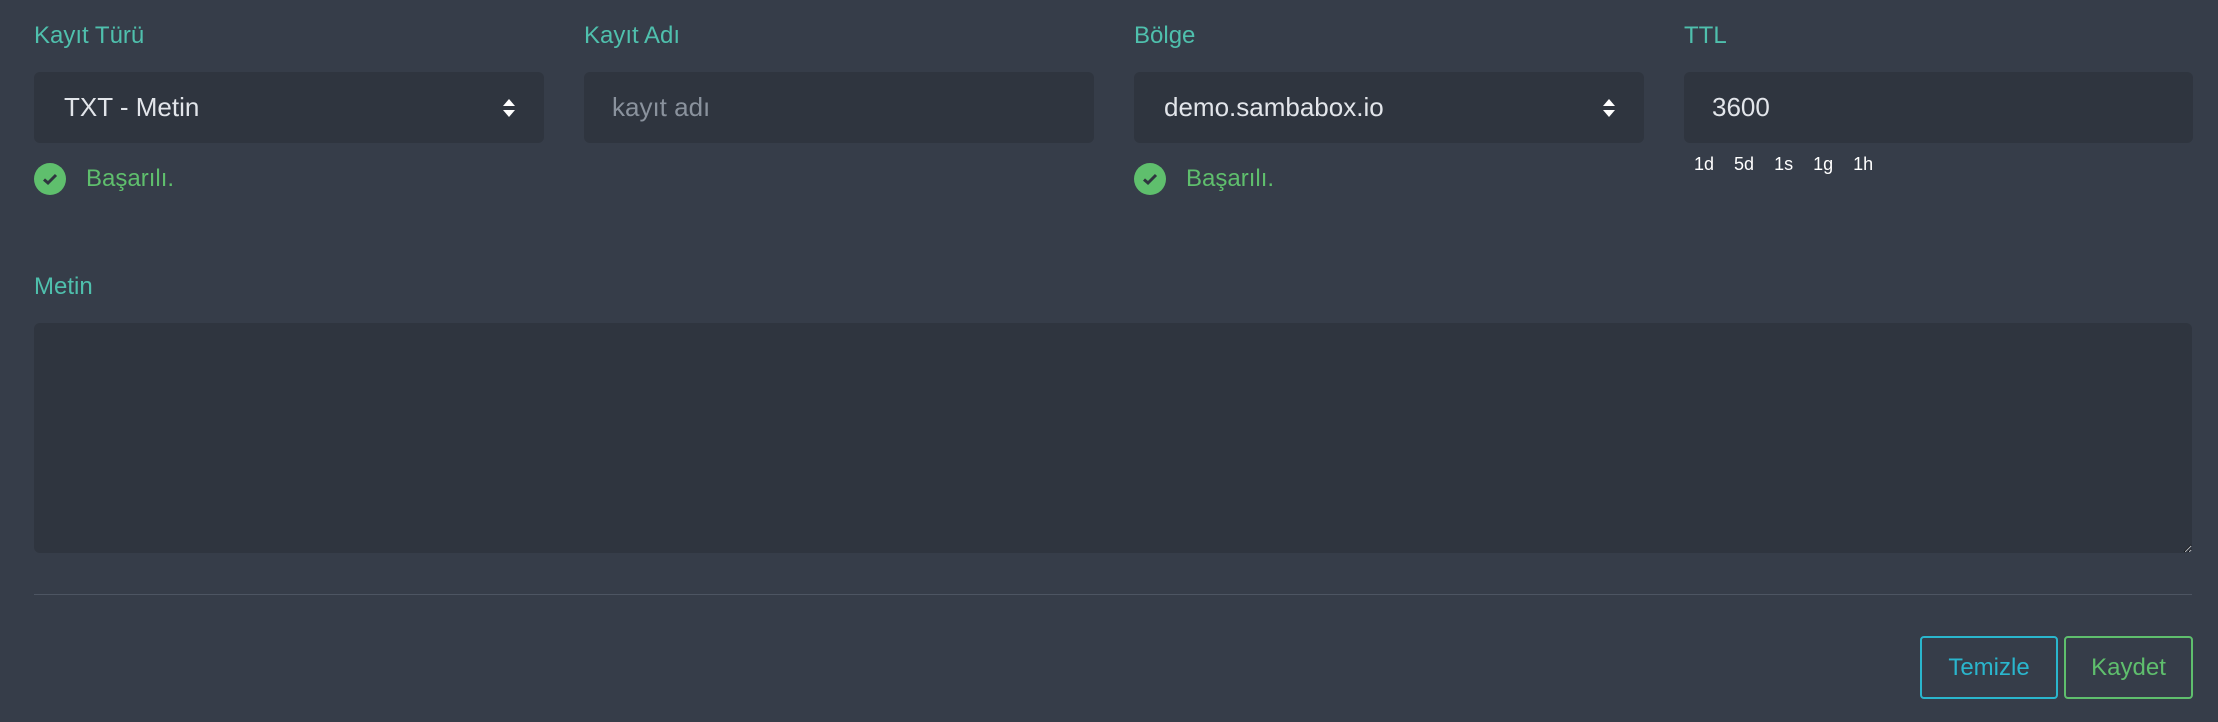 Image resolution: width=2218 pixels, height=722 pixels. Describe the element at coordinates (1938, 107) in the screenshot. I see `ttl-input: 3600` at that location.